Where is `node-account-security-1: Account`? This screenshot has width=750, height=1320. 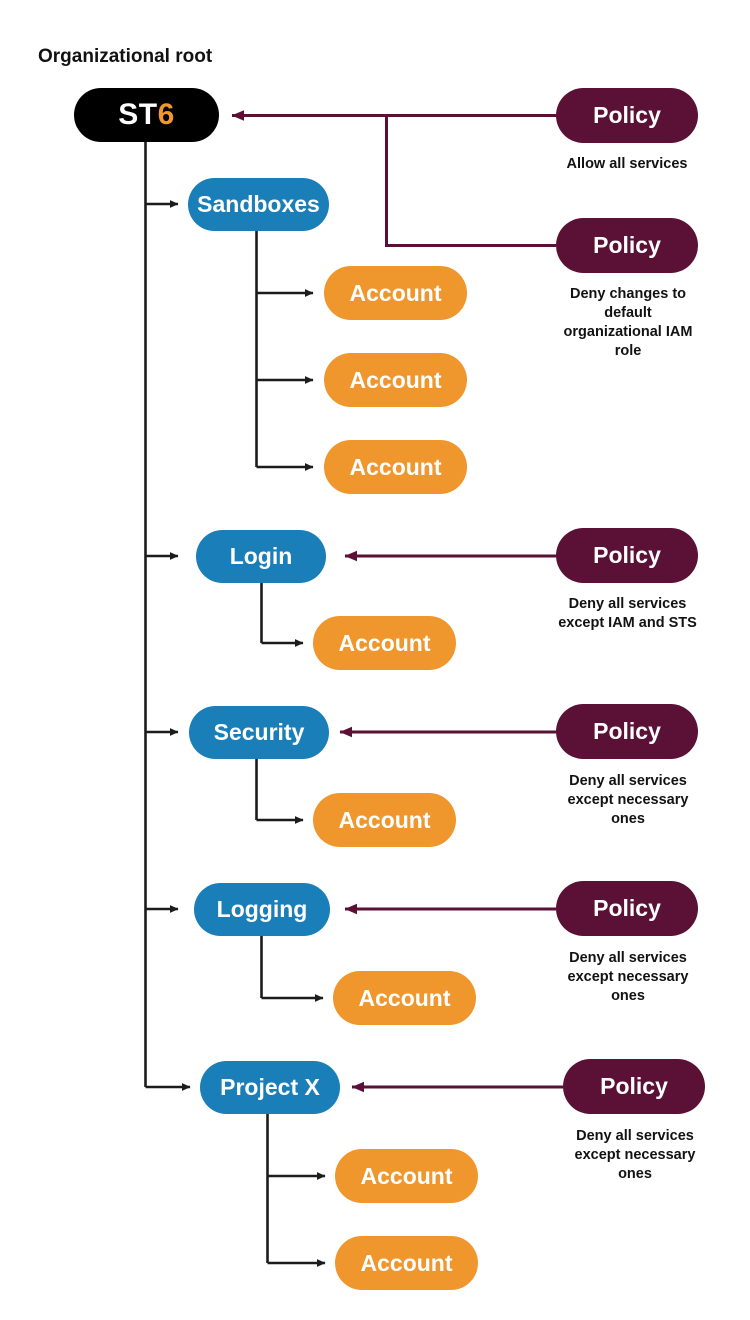
node-account-security-1: Account is located at coordinates (384, 820).